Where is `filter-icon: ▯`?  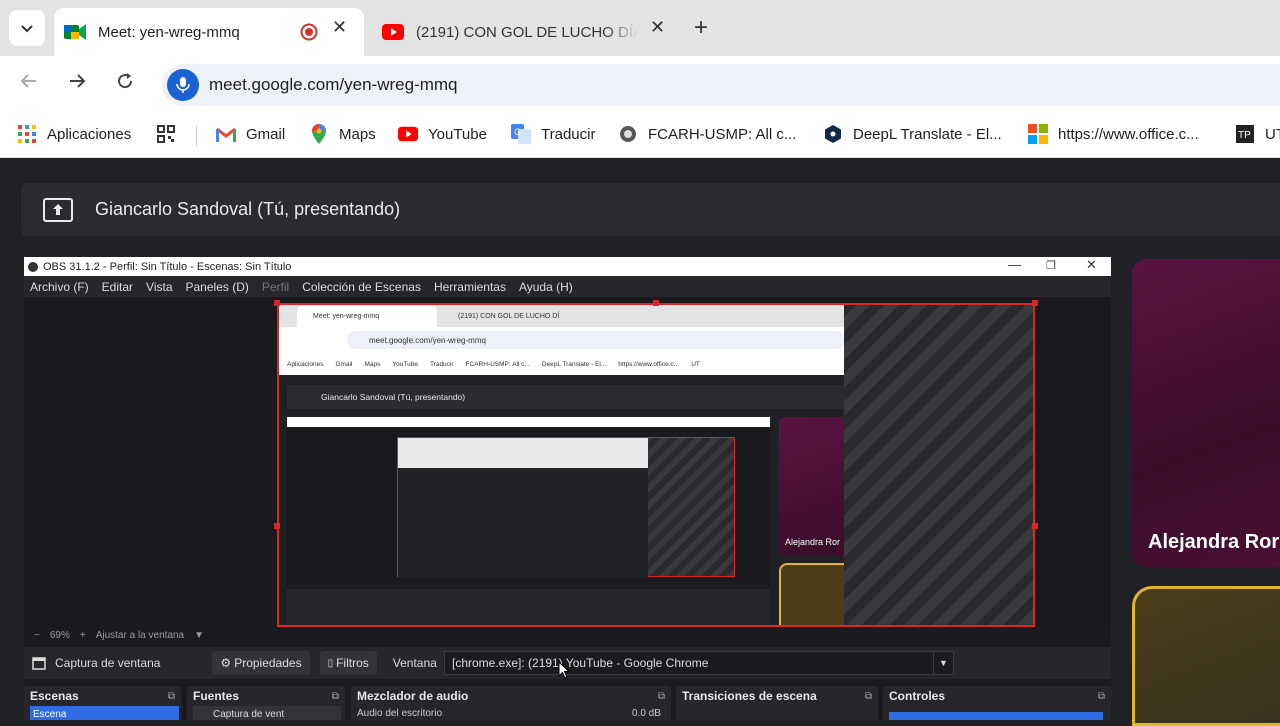 filter-icon: ▯ is located at coordinates (330, 663).